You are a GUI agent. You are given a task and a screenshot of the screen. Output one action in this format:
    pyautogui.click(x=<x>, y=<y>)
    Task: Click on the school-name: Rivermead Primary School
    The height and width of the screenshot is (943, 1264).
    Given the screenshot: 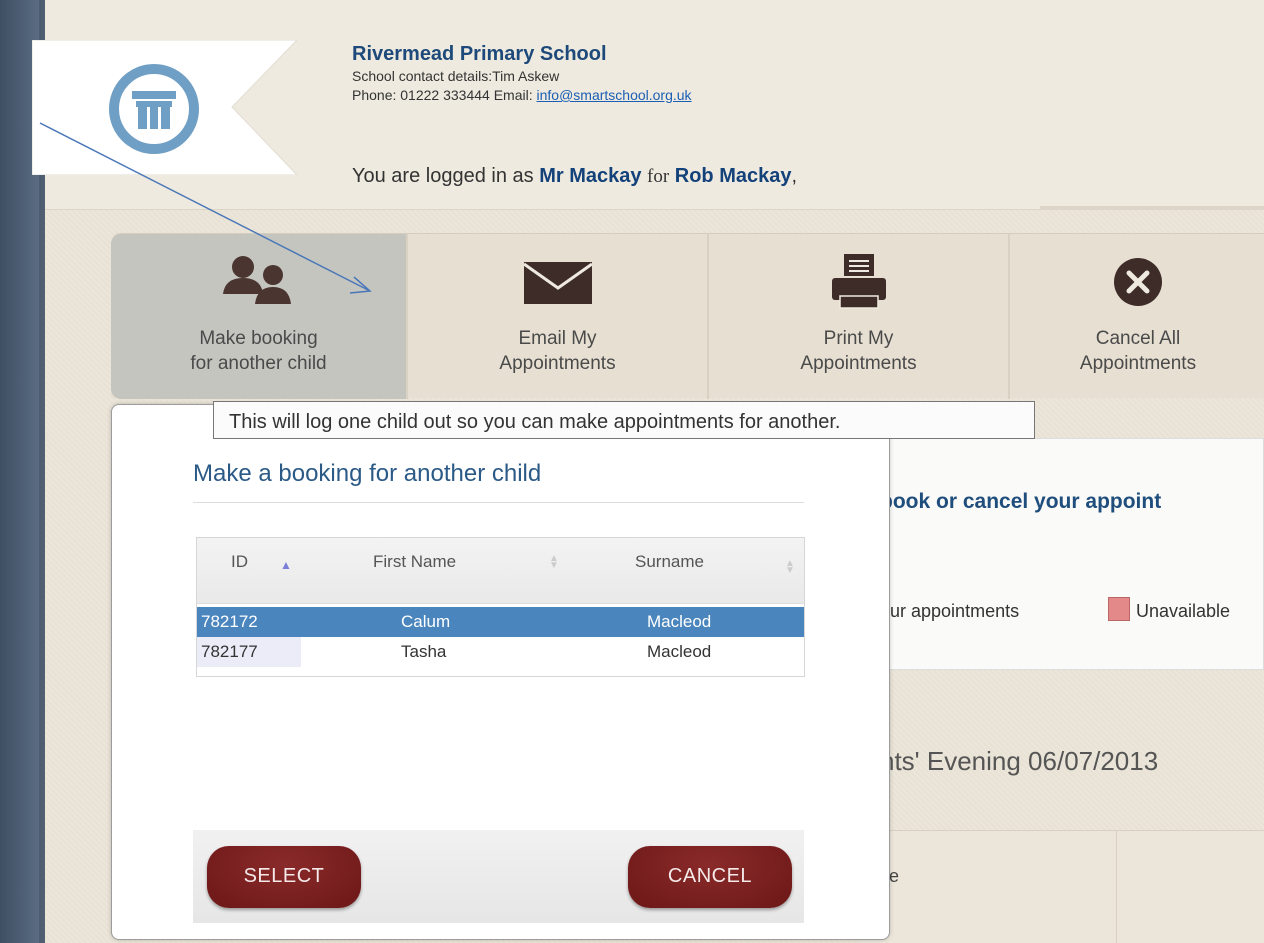 What is the action you would take?
    pyautogui.click(x=479, y=54)
    